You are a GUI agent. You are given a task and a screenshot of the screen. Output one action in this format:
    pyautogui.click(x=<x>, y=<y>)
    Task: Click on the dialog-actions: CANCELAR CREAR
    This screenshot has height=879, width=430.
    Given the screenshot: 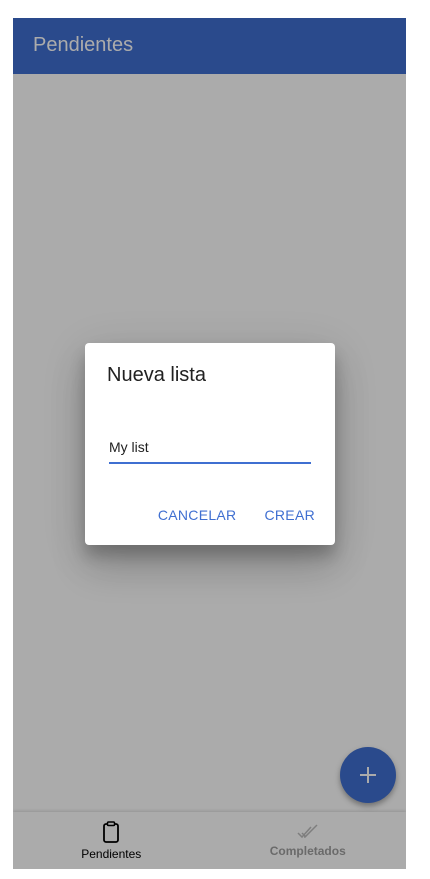 What is the action you would take?
    pyautogui.click(x=236, y=515)
    